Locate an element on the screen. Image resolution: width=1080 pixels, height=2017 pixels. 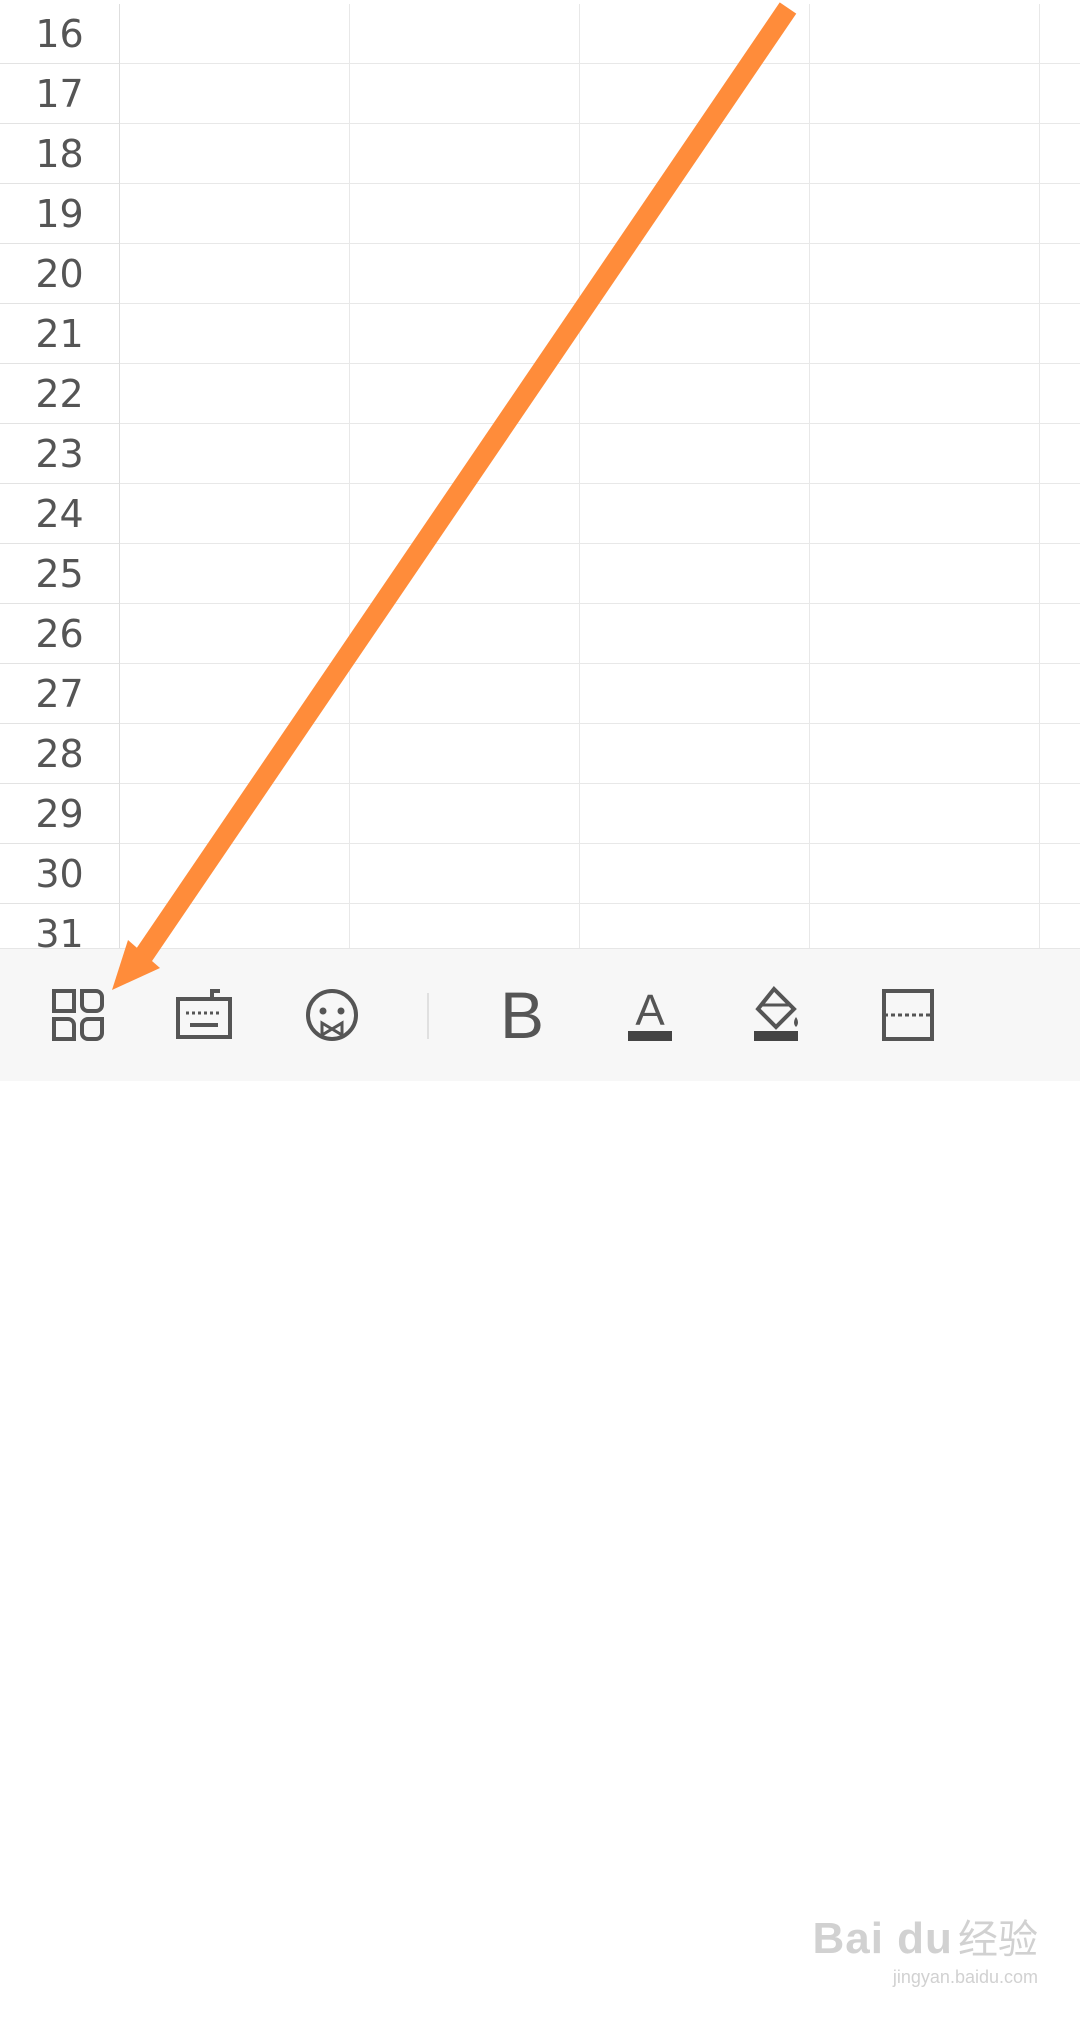
emoji-button is located at coordinates (332, 1015).